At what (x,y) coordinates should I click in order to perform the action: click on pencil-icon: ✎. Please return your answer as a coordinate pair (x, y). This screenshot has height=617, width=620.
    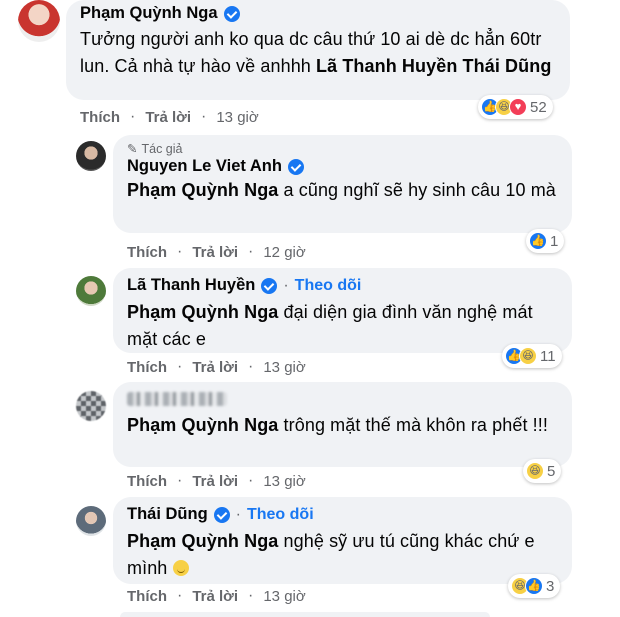
    Looking at the image, I should click on (132, 149).